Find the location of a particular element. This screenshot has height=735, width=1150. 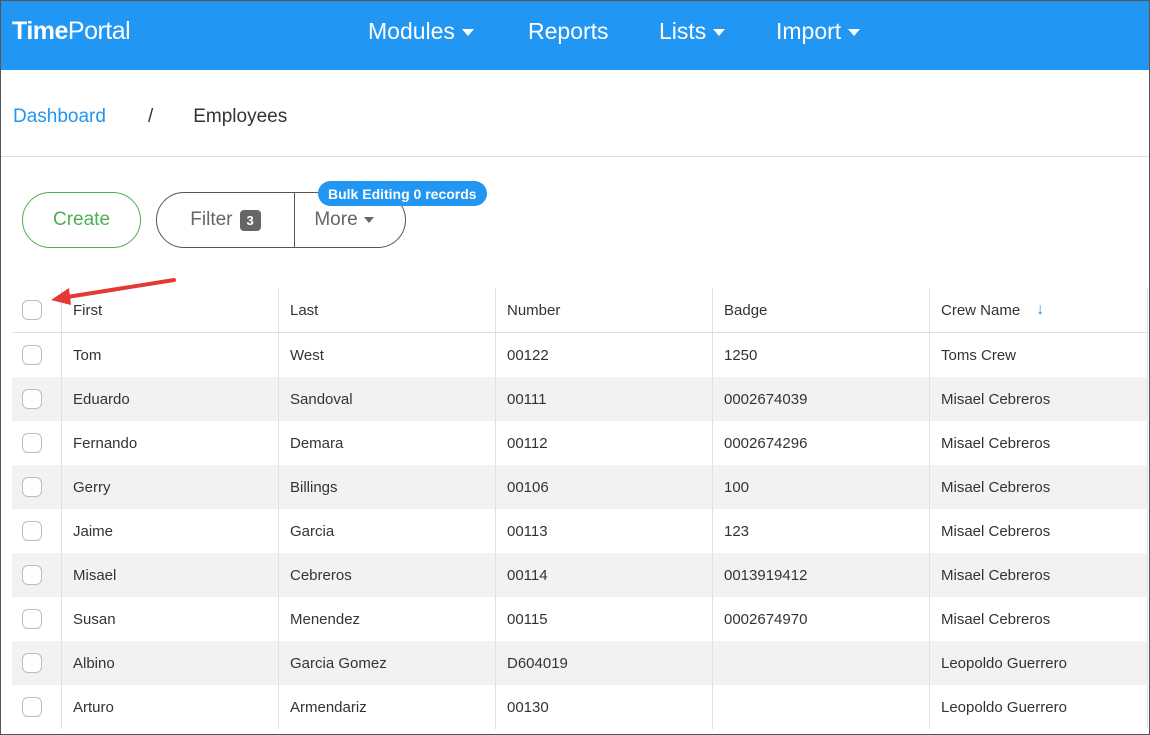

cell-number: D604019 is located at coordinates (604, 663).